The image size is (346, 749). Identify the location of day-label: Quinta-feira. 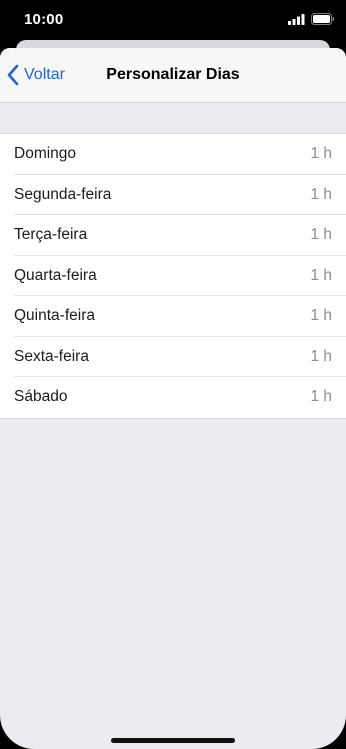
(54, 316).